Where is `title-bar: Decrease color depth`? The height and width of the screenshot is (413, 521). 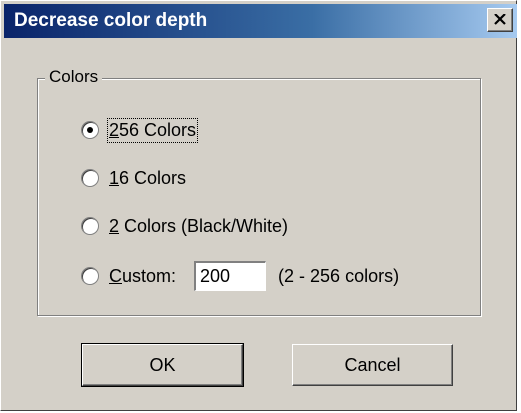
title-bar: Decrease color depth is located at coordinates (260, 21).